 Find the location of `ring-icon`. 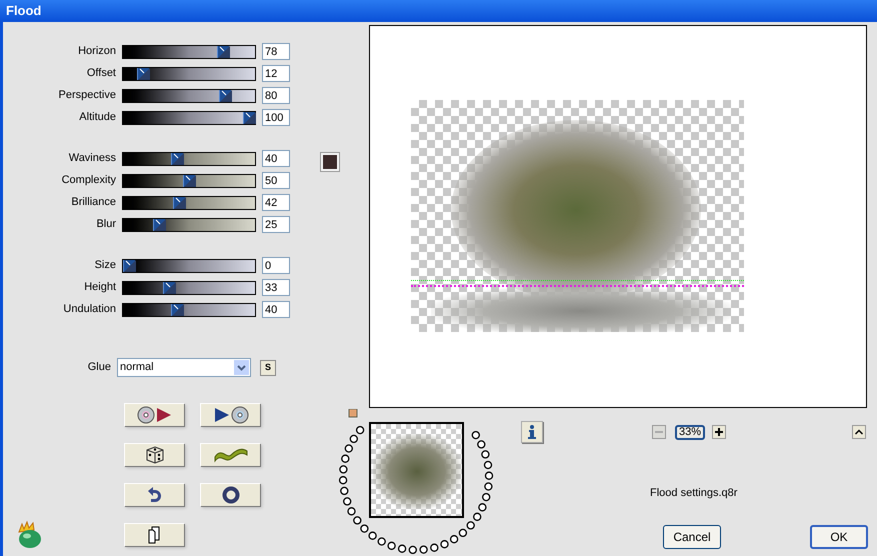

ring-icon is located at coordinates (231, 495).